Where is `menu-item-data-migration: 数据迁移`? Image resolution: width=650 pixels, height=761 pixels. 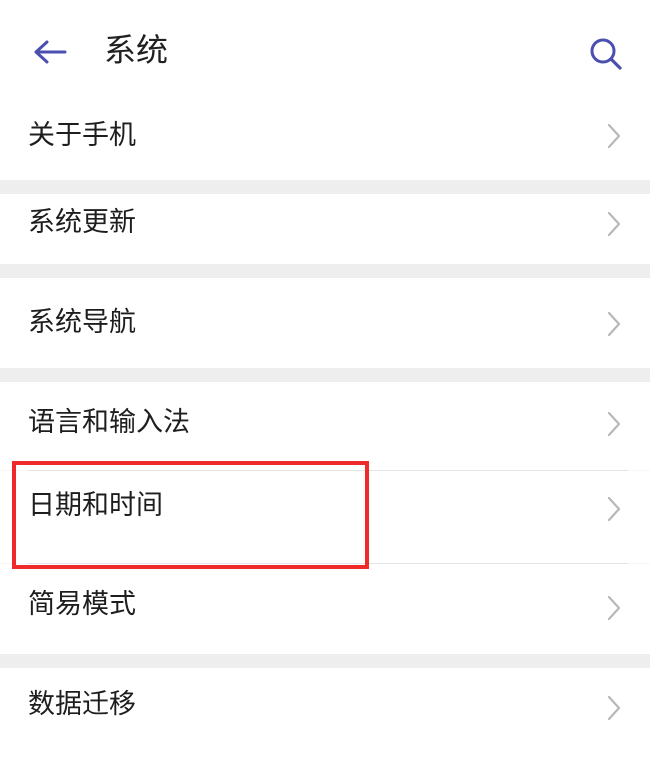
menu-item-data-migration: 数据迁移 is located at coordinates (325, 714).